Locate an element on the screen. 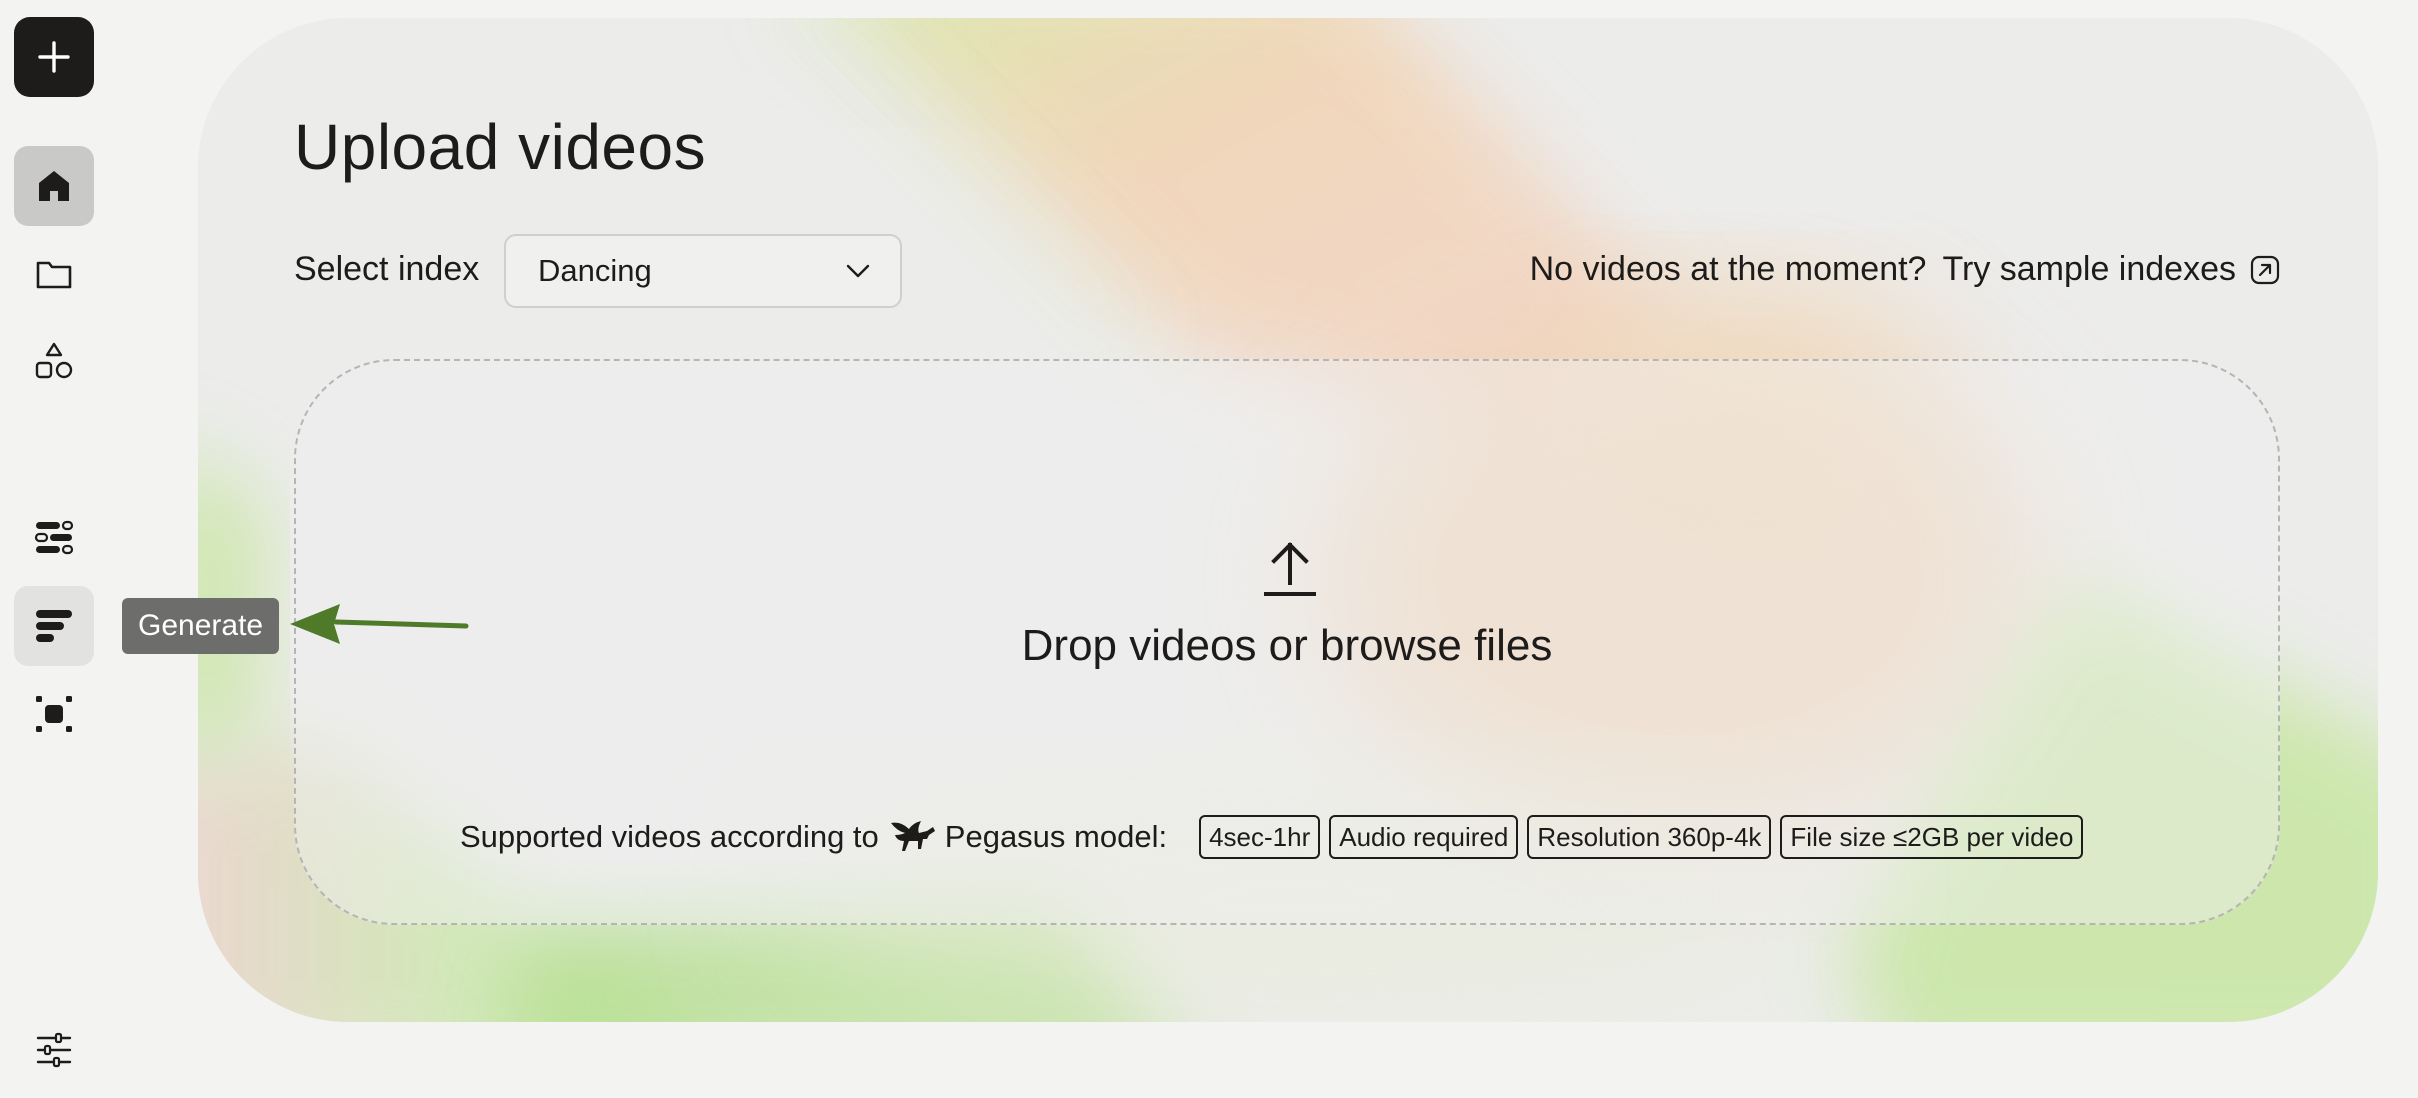  sidebar is located at coordinates (54, 549).